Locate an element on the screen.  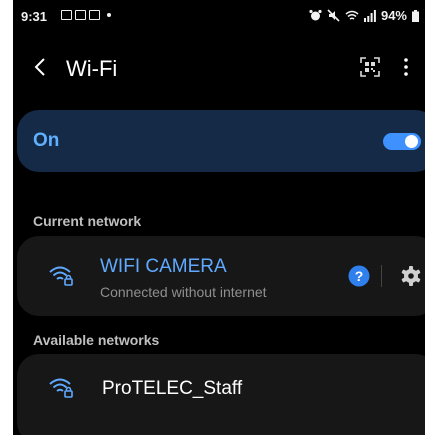
status-time: 9:31 is located at coordinates (34, 16).